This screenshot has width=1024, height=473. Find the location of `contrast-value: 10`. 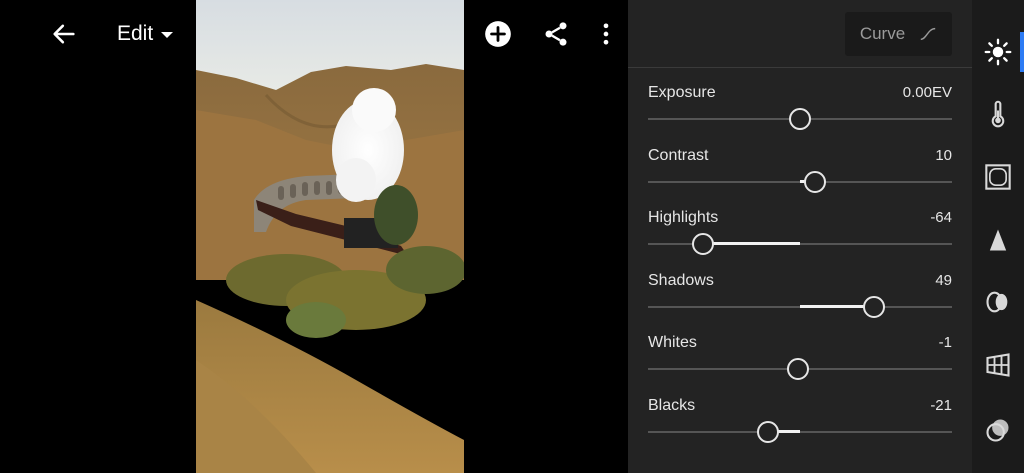

contrast-value: 10 is located at coordinates (943, 155).